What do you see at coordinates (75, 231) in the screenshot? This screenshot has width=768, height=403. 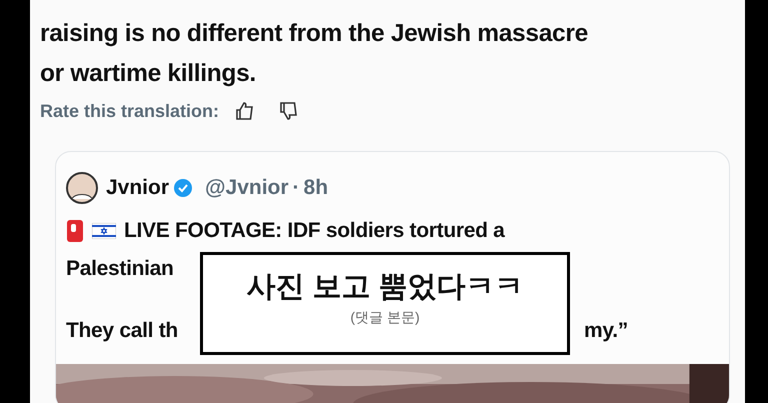 I see `siren-icon` at bounding box center [75, 231].